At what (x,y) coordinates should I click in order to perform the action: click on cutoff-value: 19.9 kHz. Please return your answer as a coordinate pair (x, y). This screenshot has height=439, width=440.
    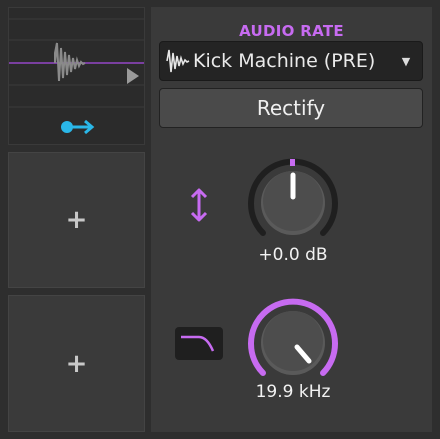
    Looking at the image, I should click on (293, 392).